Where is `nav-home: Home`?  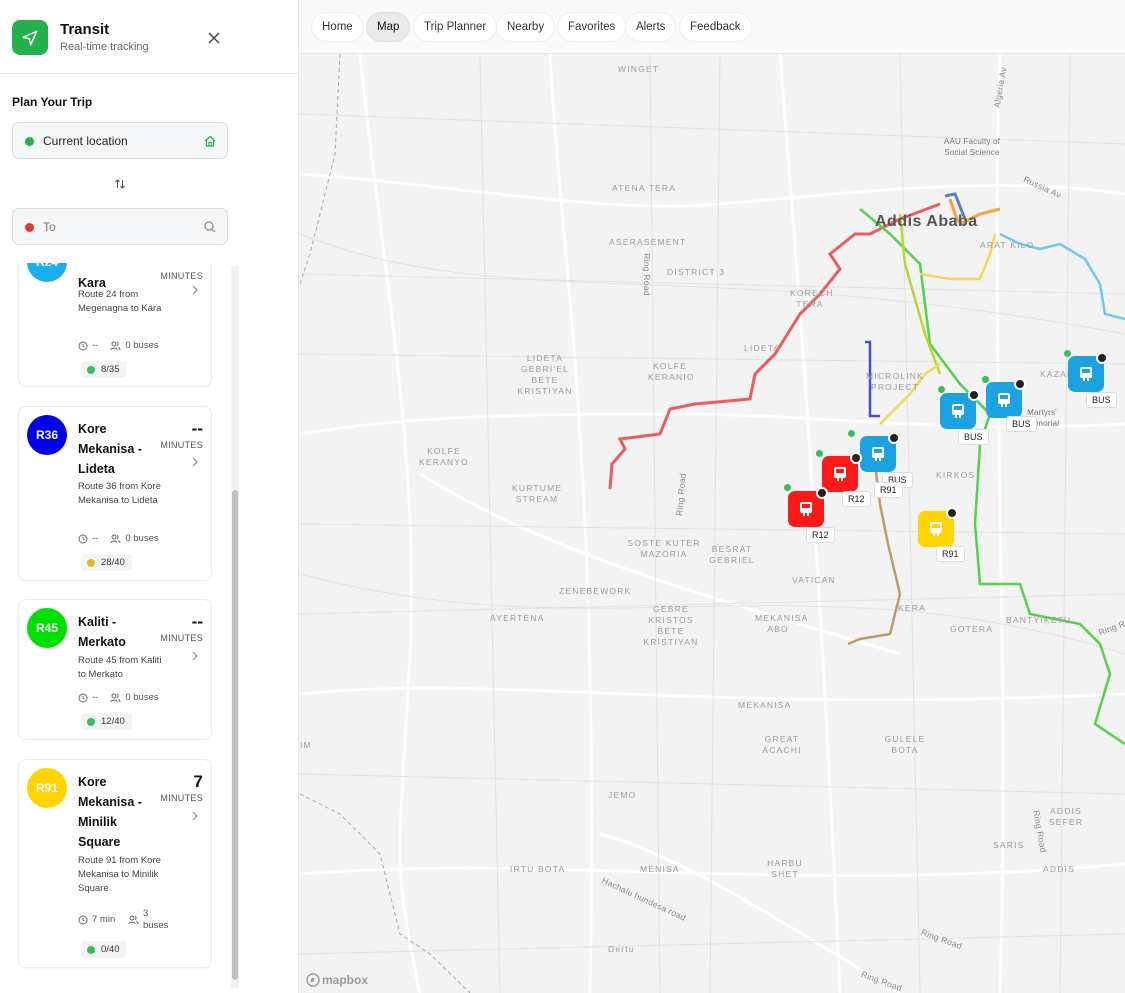 nav-home: Home is located at coordinates (337, 27).